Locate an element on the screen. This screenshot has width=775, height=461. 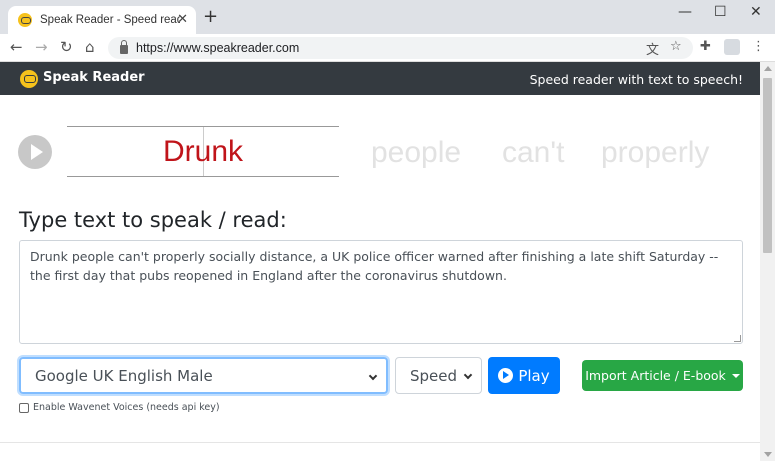
minimize-button: — is located at coordinates (685, 12).